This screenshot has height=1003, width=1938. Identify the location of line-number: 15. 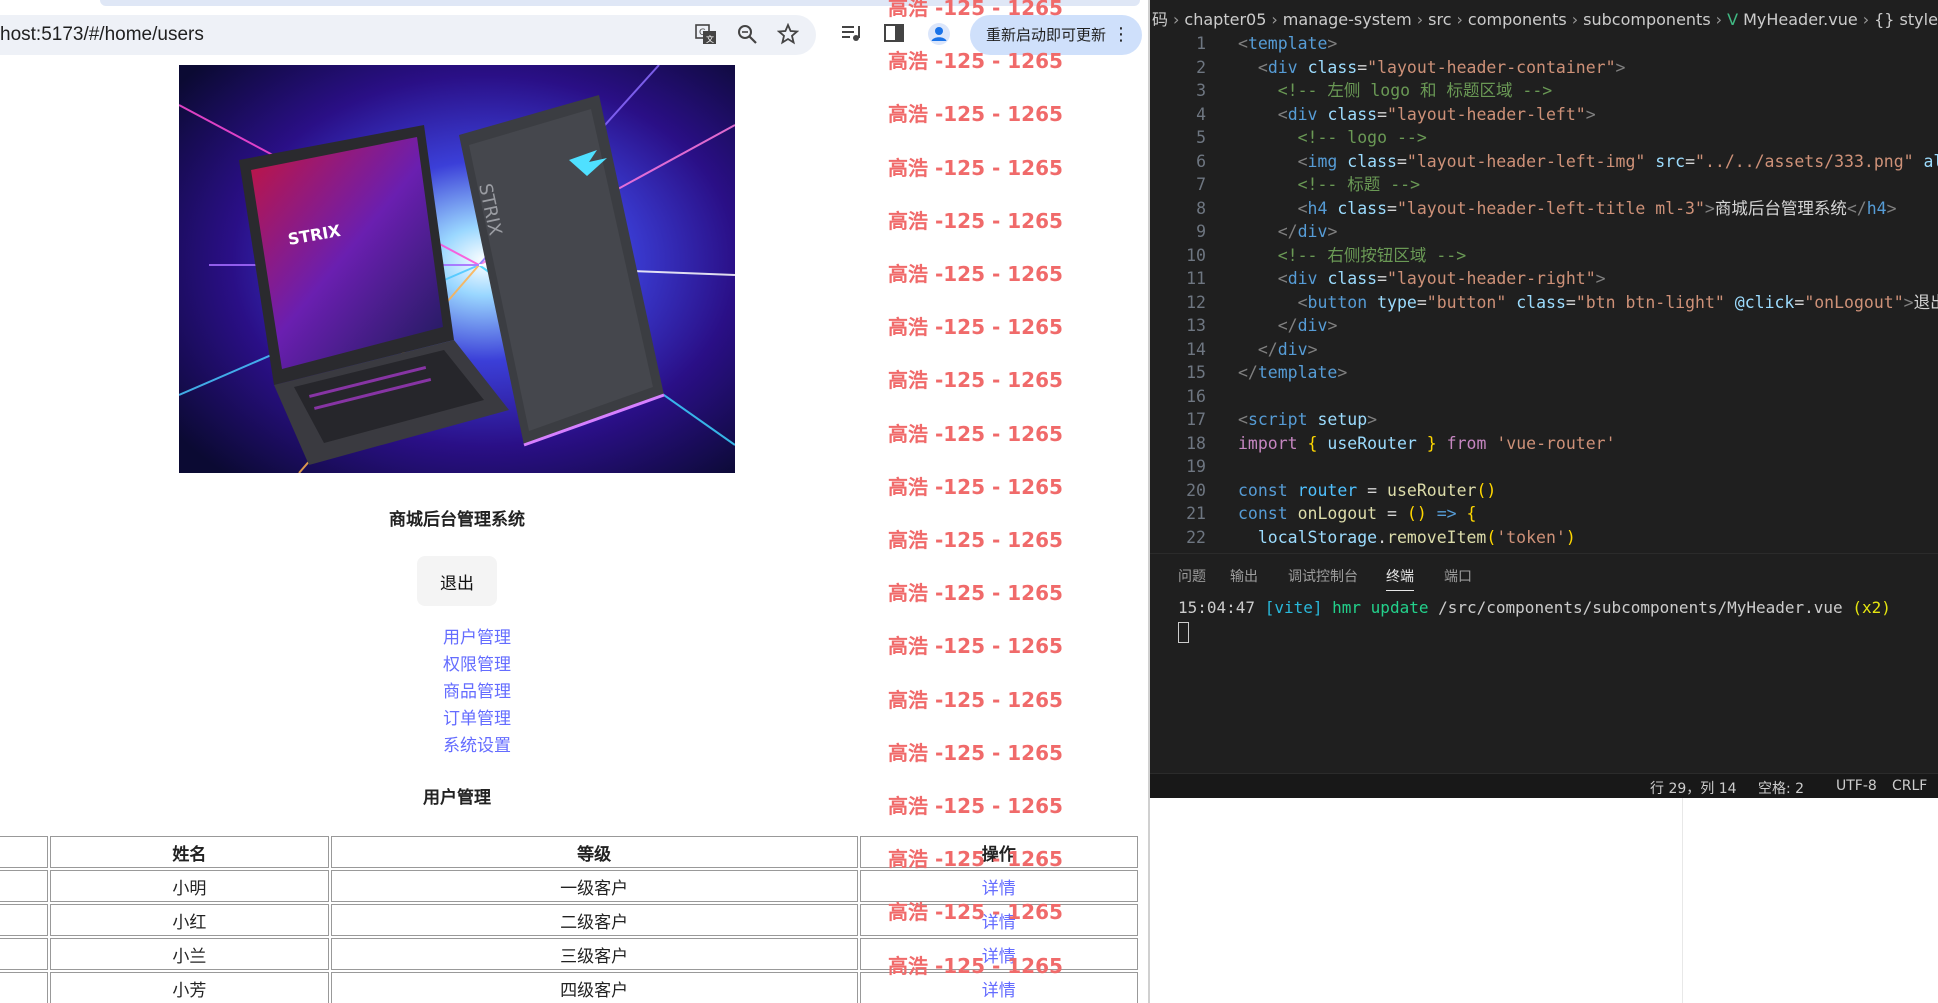
(1196, 372).